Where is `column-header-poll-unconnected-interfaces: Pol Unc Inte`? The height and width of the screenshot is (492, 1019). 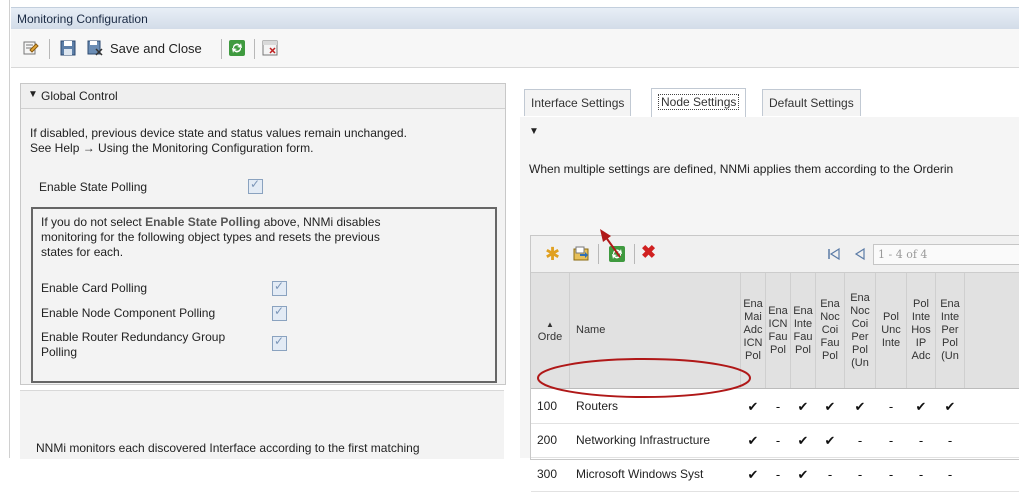 column-header-poll-unconnected-interfaces: Pol Unc Inte is located at coordinates (891, 330).